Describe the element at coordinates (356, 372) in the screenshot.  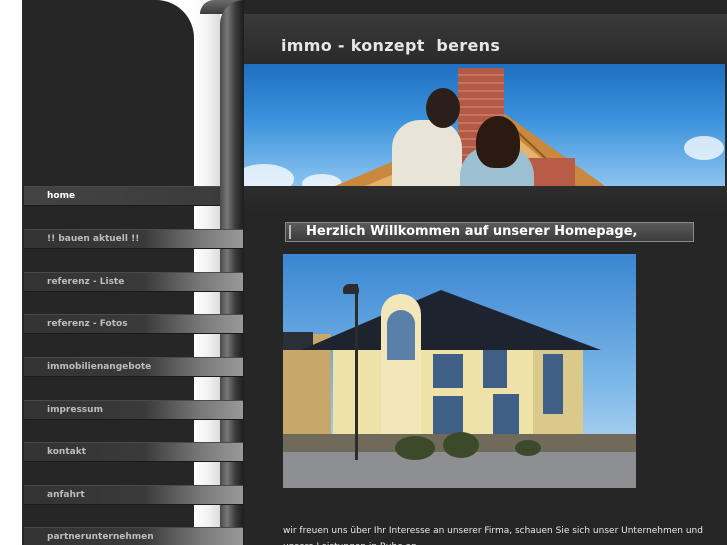
I see `street-lamp` at that location.